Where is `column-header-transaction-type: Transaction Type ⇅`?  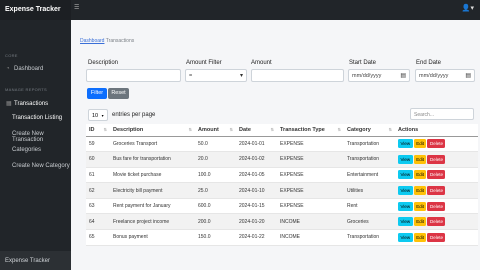
column-header-transaction-type: Transaction Type ⇅ is located at coordinates (310, 130).